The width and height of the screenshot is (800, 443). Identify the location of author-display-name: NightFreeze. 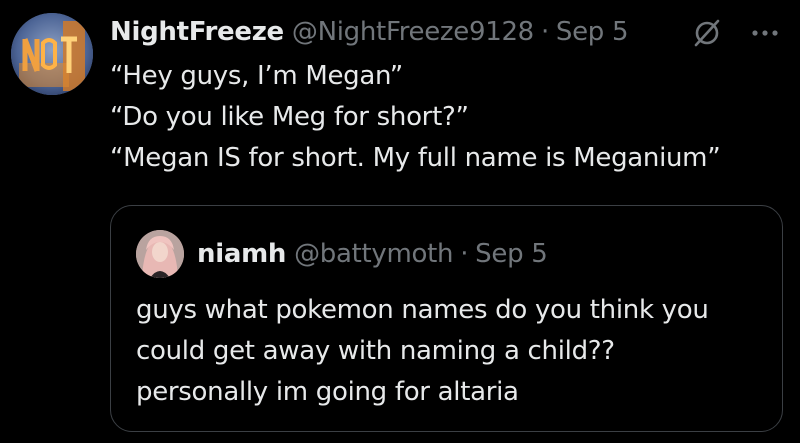
(197, 32).